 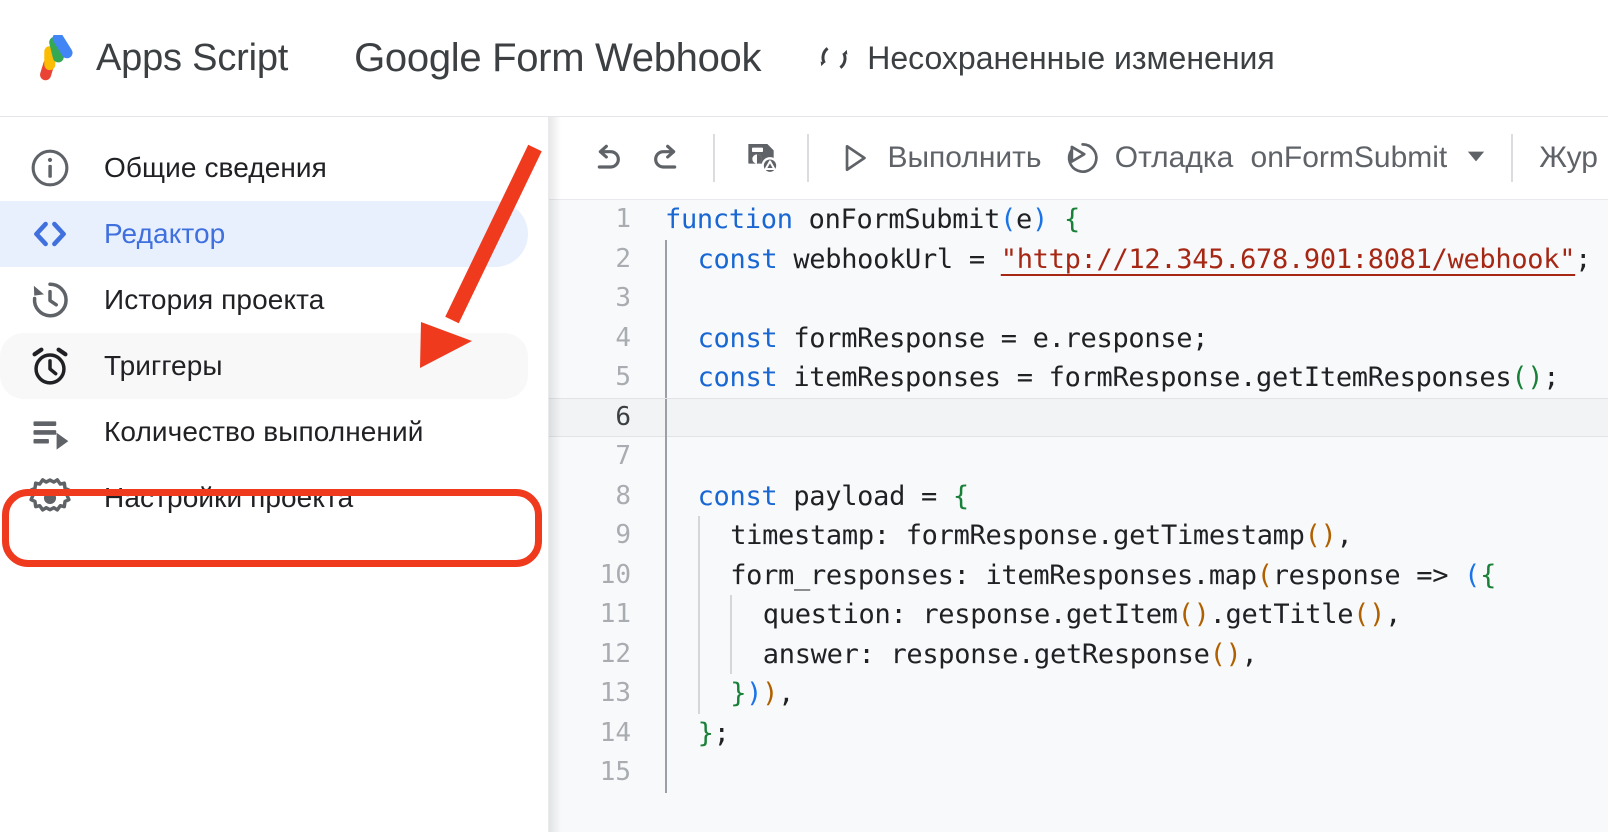 I want to click on line-number: 1, so click(x=623, y=219).